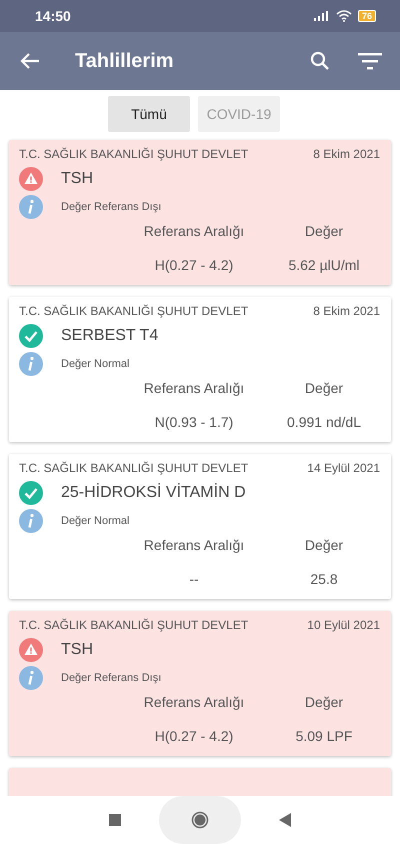  Describe the element at coordinates (344, 16) in the screenshot. I see `wifi-icon` at that location.